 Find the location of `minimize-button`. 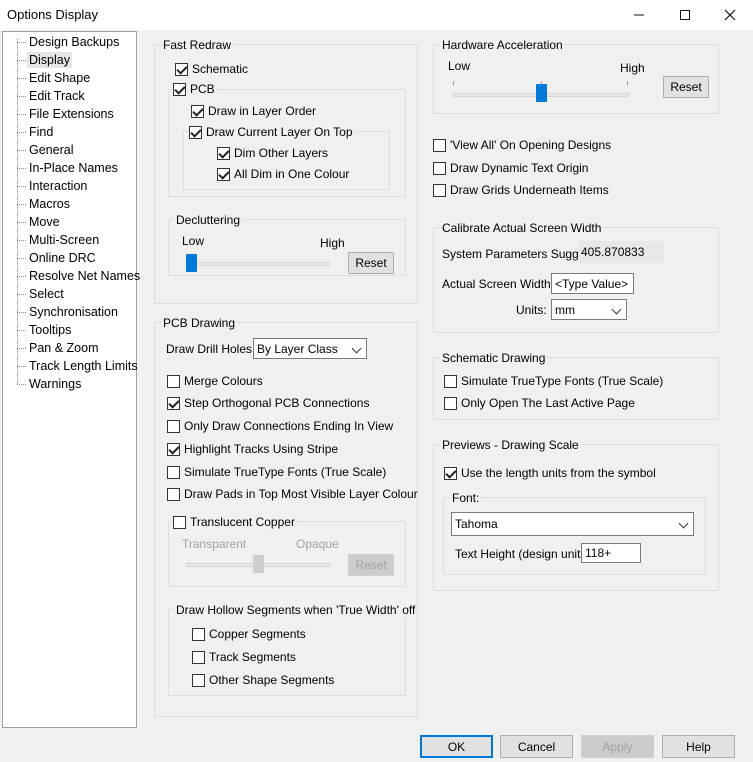

minimize-button is located at coordinates (639, 15).